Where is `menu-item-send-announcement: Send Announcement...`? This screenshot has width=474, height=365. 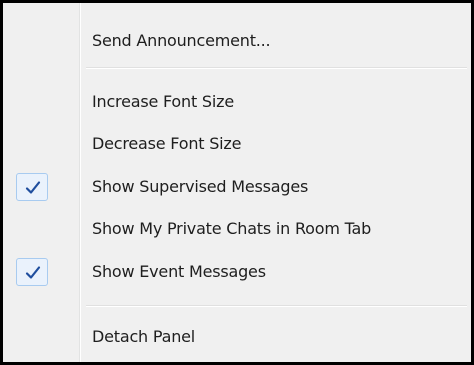
menu-item-send-announcement: Send Announcement... is located at coordinates (237, 41).